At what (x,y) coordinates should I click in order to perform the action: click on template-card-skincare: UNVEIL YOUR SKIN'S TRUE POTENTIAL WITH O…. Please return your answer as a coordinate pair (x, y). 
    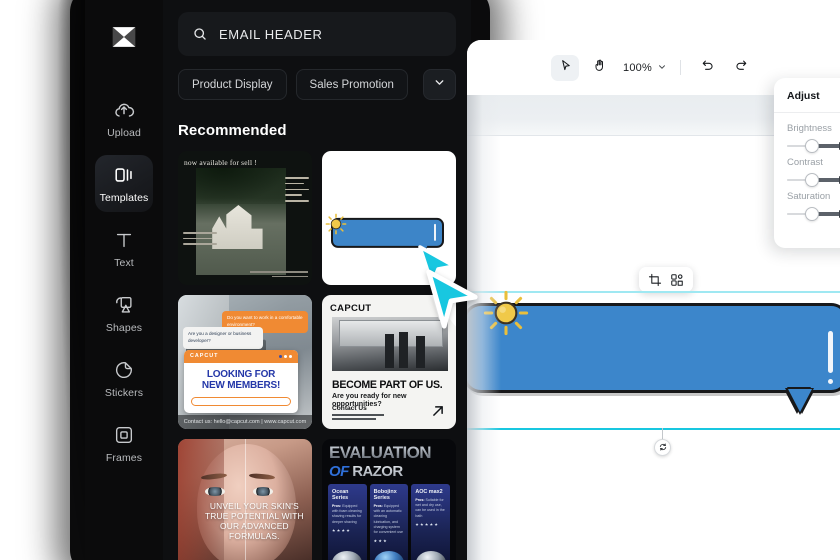
    Looking at the image, I should click on (245, 499).